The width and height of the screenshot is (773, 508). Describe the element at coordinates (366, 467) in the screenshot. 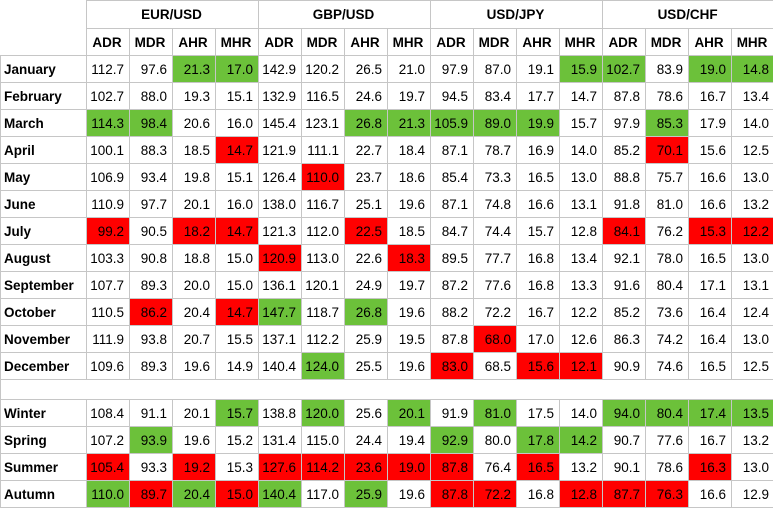

I see `value-cell-low: 23.6` at that location.